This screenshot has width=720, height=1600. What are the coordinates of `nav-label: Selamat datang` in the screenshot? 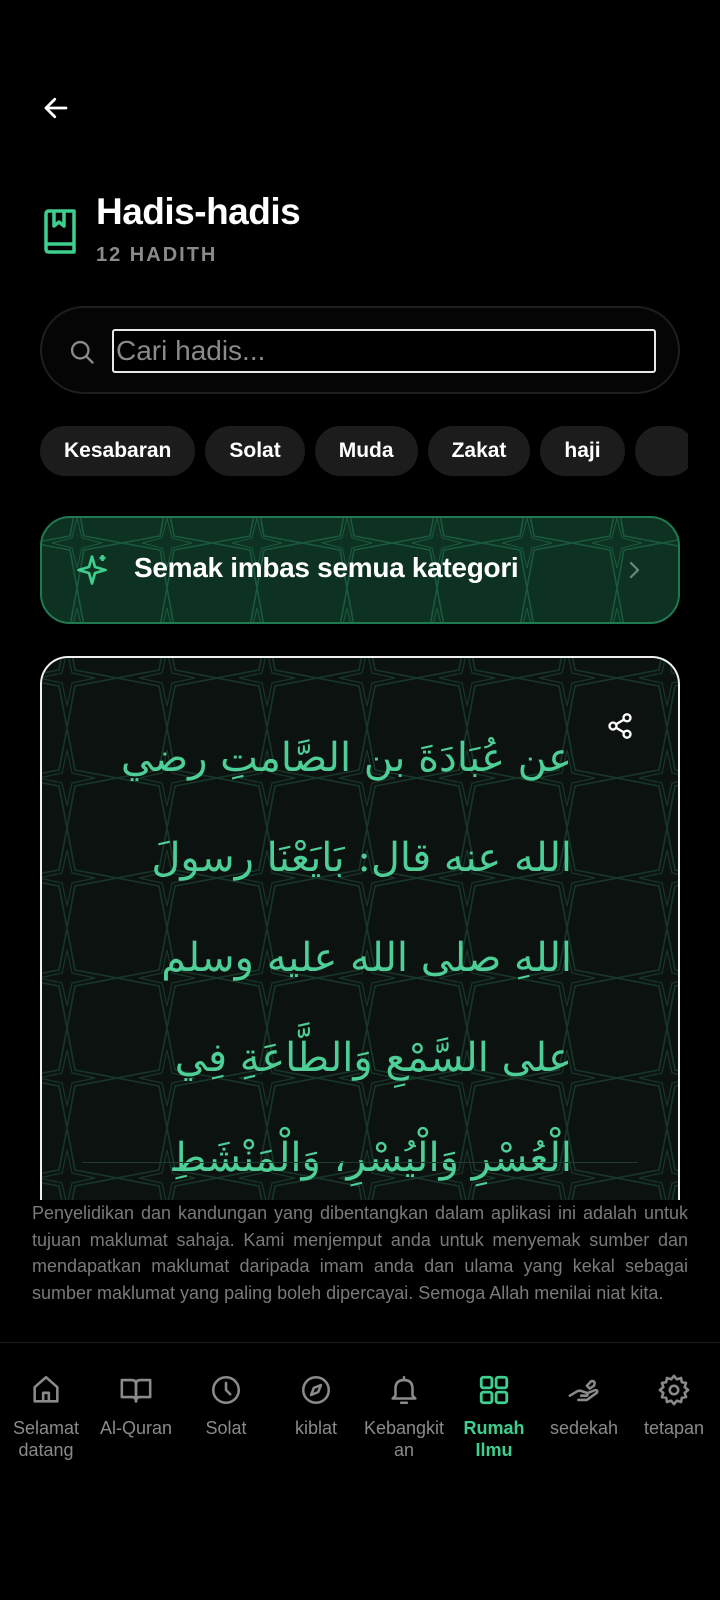 It's located at (46, 1439).